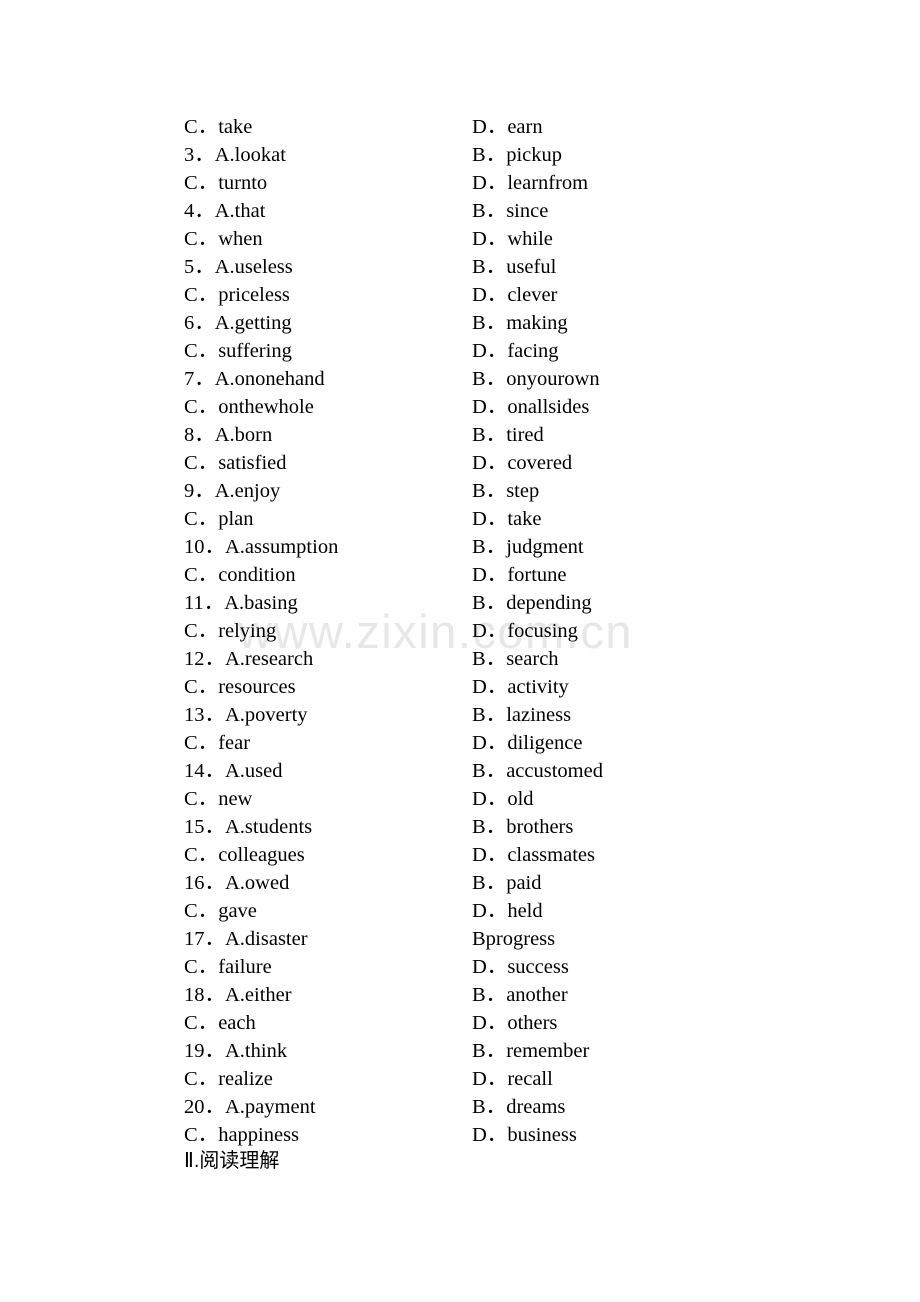 The height and width of the screenshot is (1302, 920). What do you see at coordinates (245, 967) in the screenshot?
I see `option-text: failure` at bounding box center [245, 967].